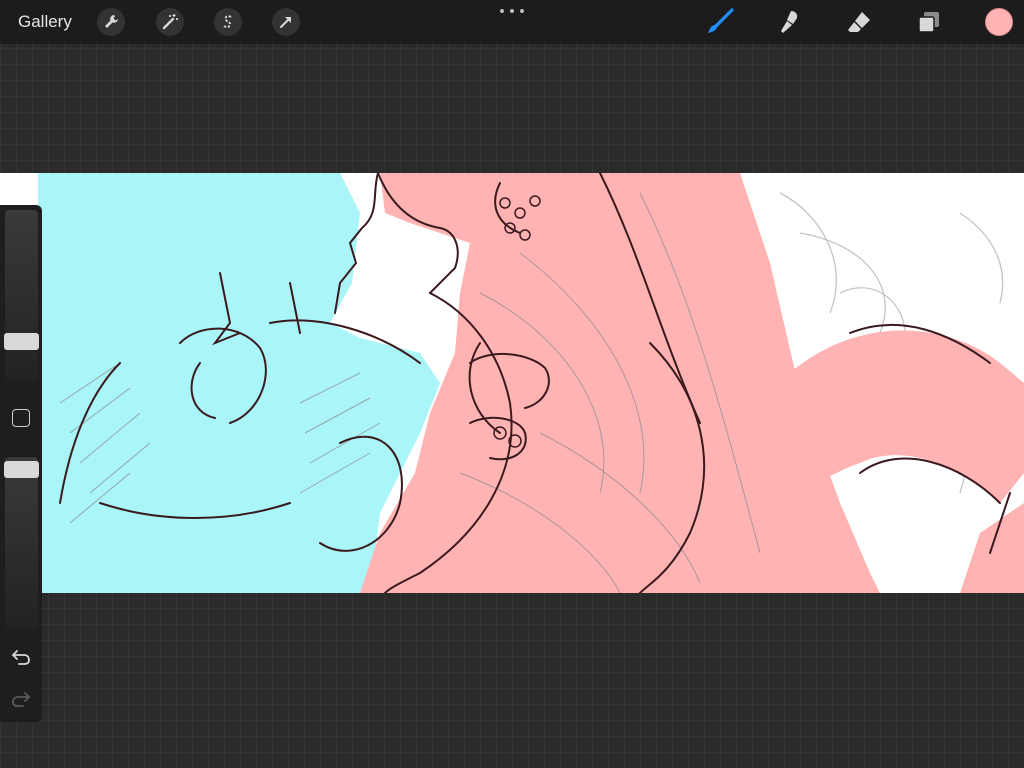  Describe the element at coordinates (21, 543) in the screenshot. I see `opacity-slider` at that location.